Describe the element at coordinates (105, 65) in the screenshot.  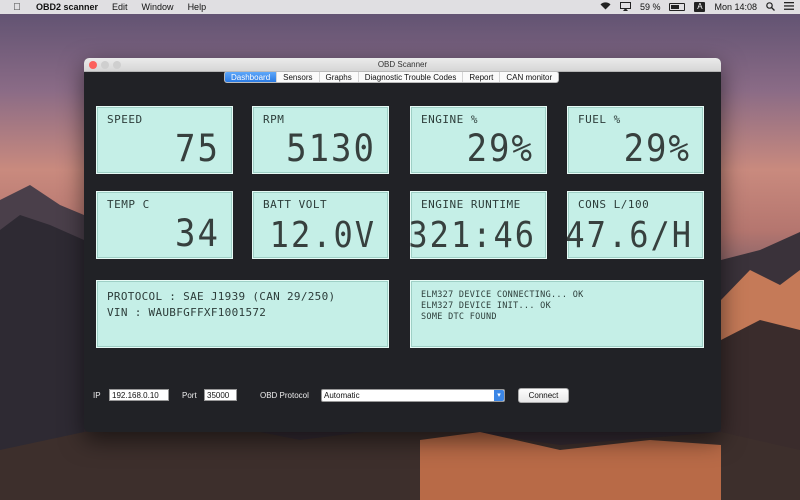
I see `minimize-button` at that location.